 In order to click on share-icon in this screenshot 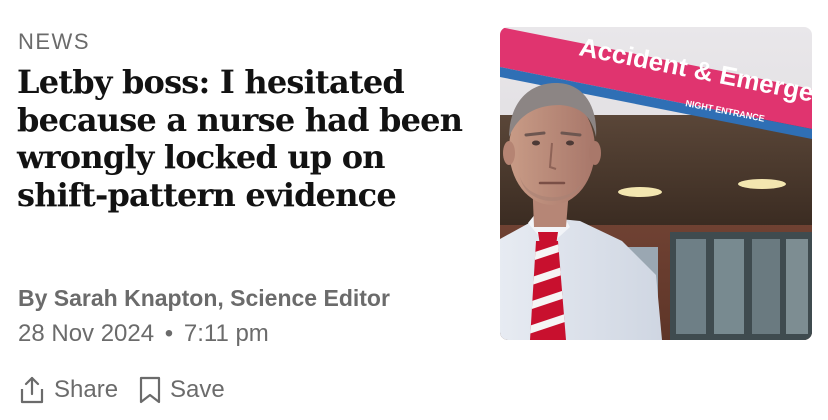, I will do `click(32, 390)`.